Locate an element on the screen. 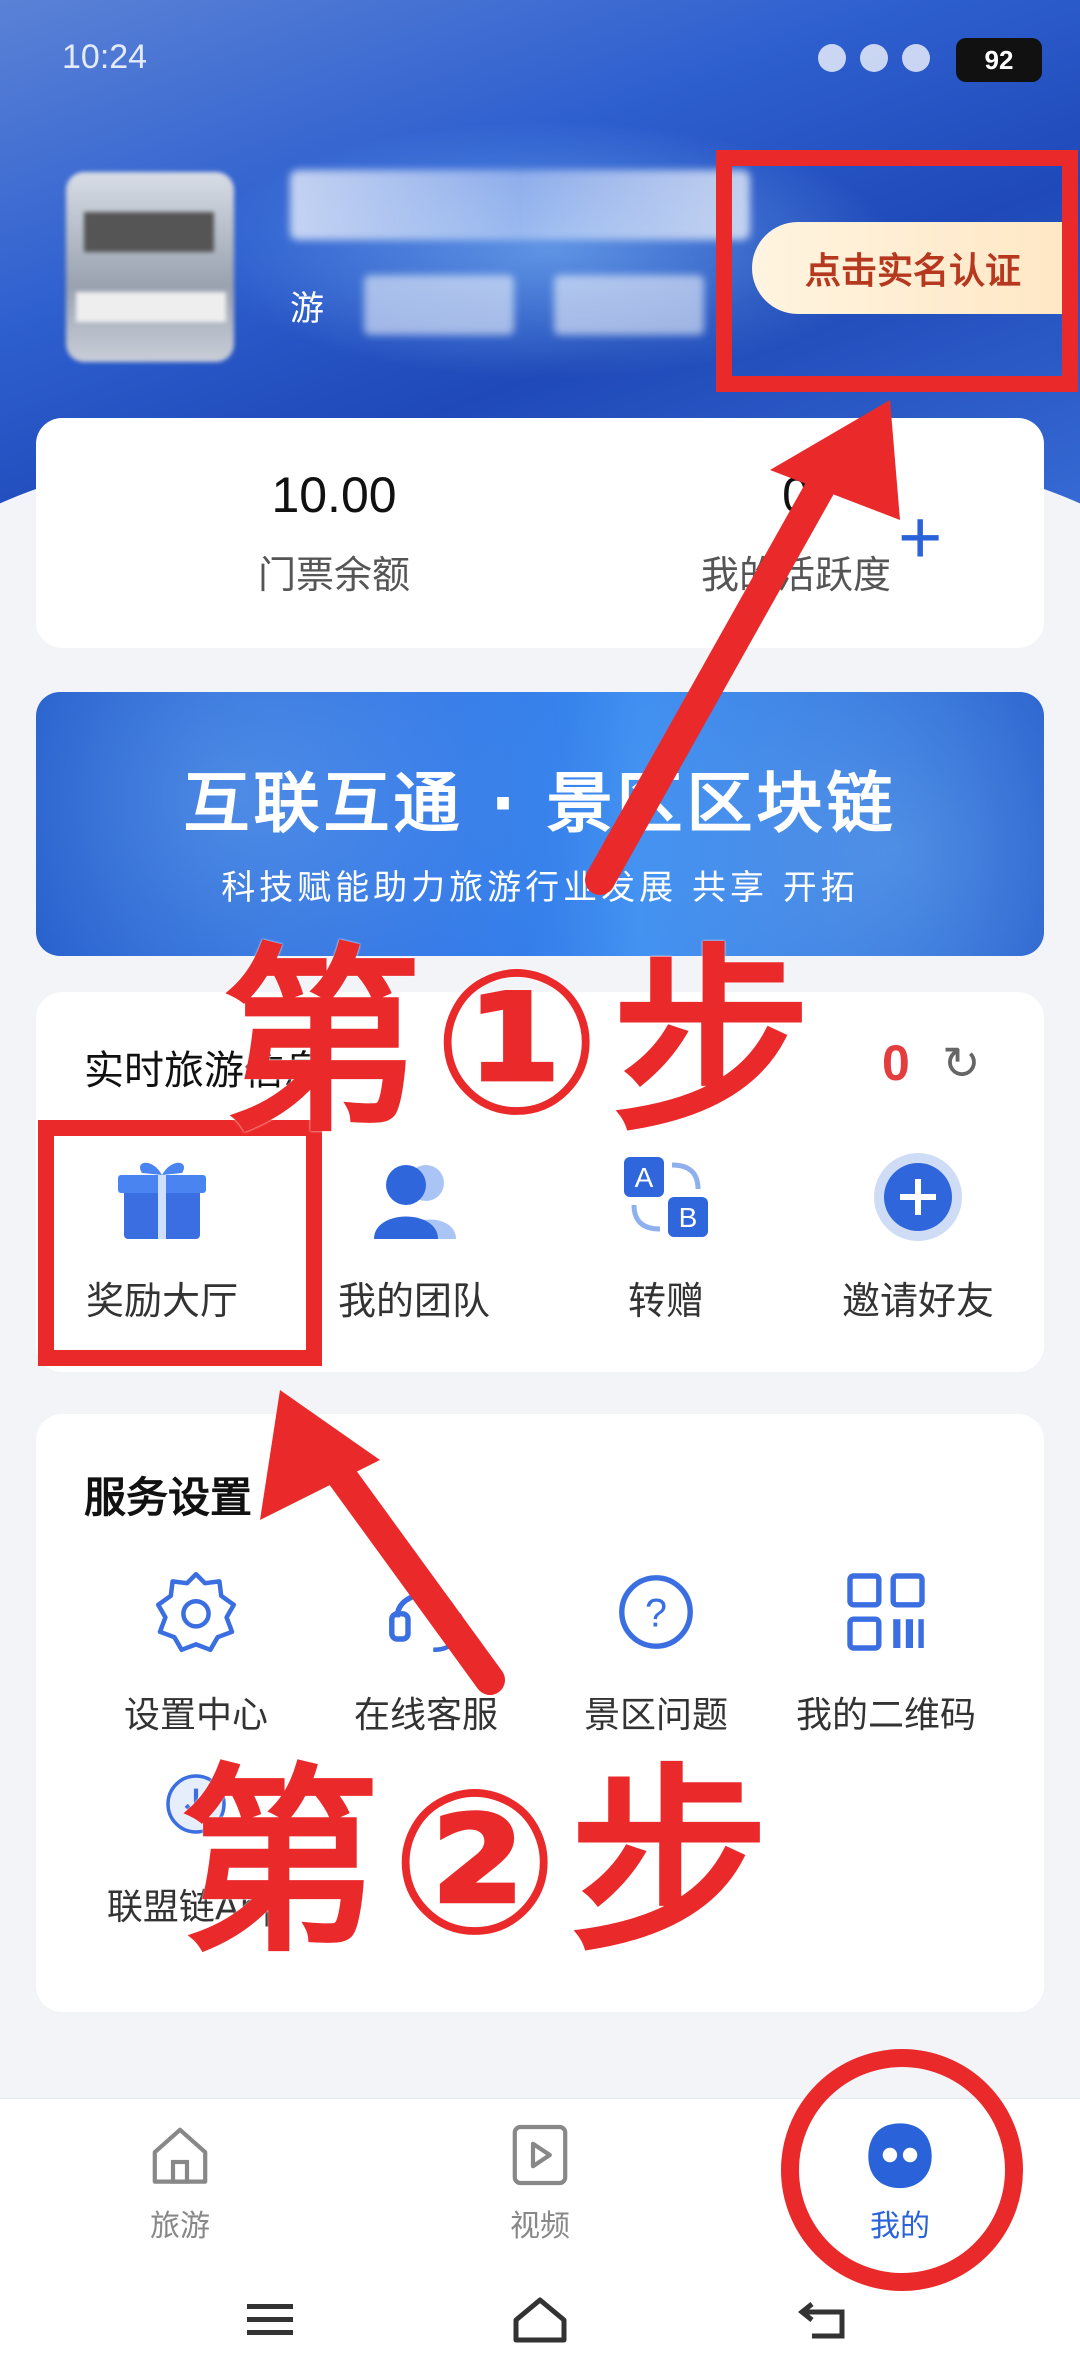 The height and width of the screenshot is (2376, 1080). service-settings-title: 服务设置 is located at coordinates (168, 1497).